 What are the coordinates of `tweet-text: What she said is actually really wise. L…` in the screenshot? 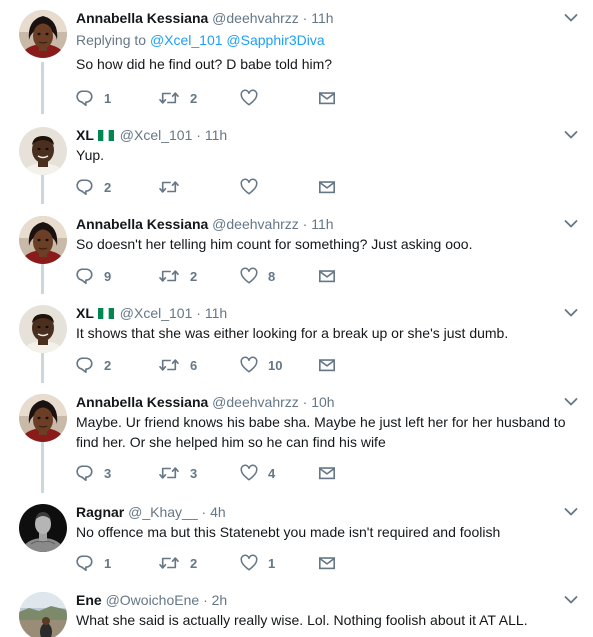 It's located at (302, 620).